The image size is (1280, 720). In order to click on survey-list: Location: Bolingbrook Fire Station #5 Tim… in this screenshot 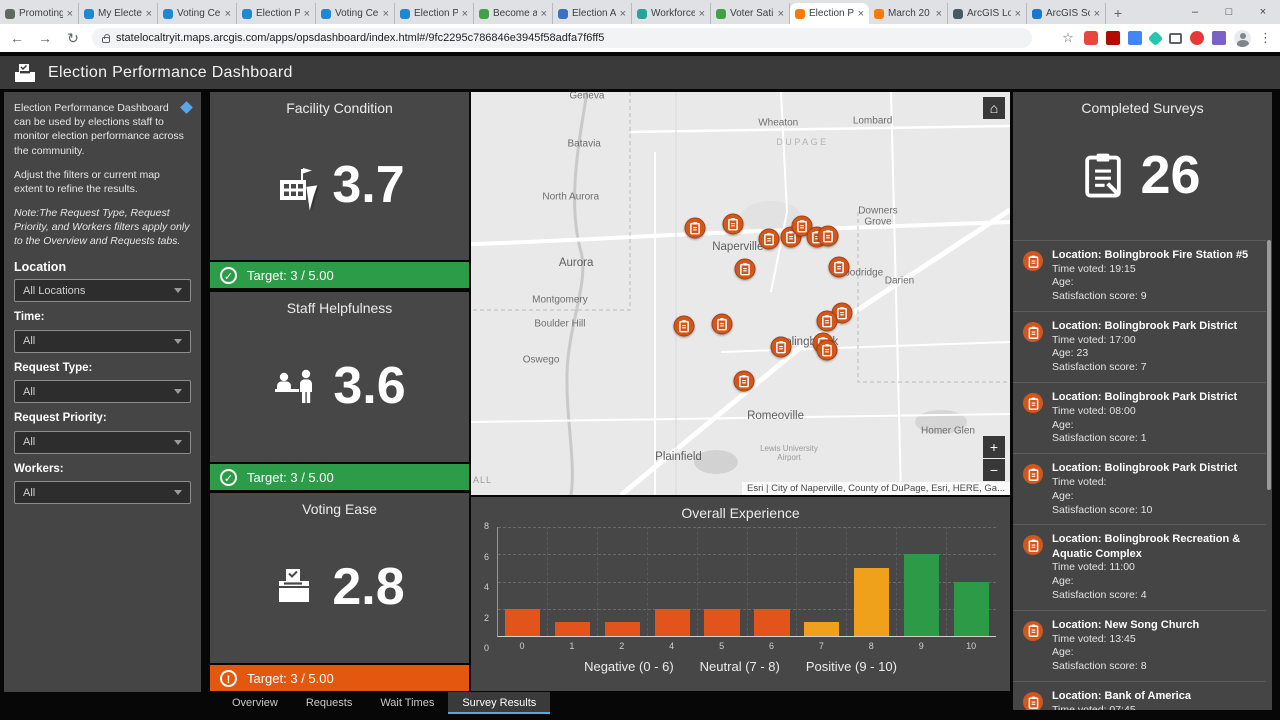, I will do `click(1139, 475)`.